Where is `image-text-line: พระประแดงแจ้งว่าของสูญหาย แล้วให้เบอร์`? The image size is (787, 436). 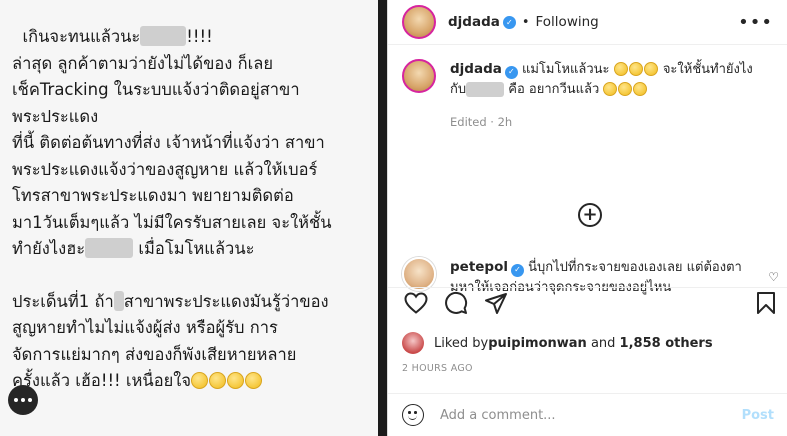 image-text-line: พระประแดงแจ้งว่าของสูญหาย แล้วให้เบอร์ is located at coordinates (197, 170).